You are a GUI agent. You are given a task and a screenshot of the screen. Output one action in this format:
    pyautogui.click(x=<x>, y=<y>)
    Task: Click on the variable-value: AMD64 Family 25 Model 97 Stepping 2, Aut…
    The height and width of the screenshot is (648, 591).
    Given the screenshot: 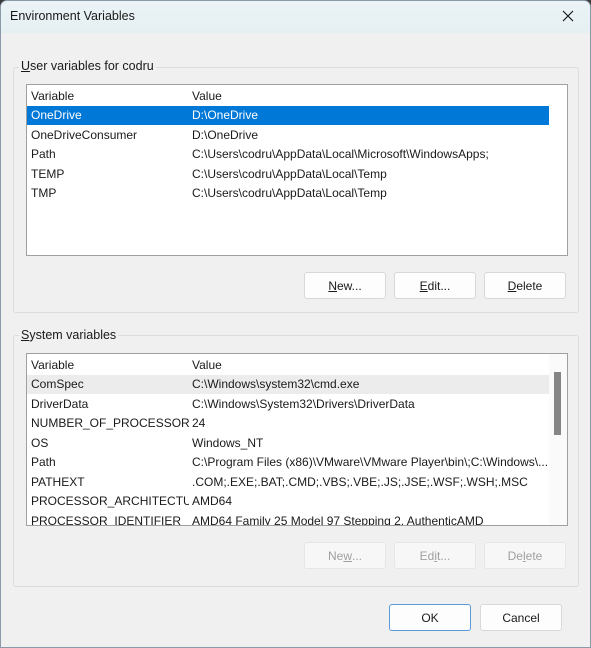 What is the action you would take?
    pyautogui.click(x=338, y=519)
    